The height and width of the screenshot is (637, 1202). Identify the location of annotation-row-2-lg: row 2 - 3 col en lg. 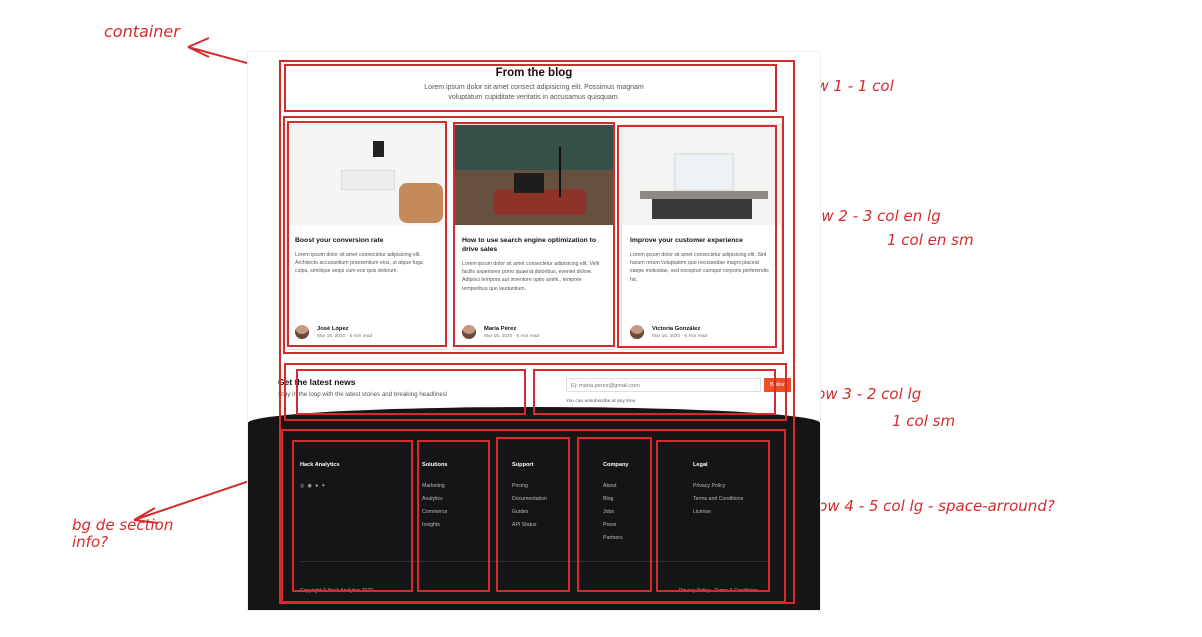
(873, 216).